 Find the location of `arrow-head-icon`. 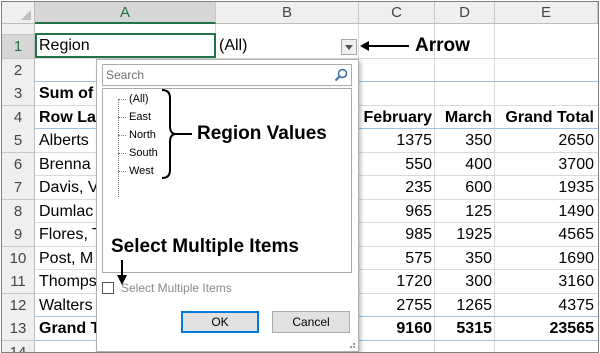

arrow-head-icon is located at coordinates (364, 46).